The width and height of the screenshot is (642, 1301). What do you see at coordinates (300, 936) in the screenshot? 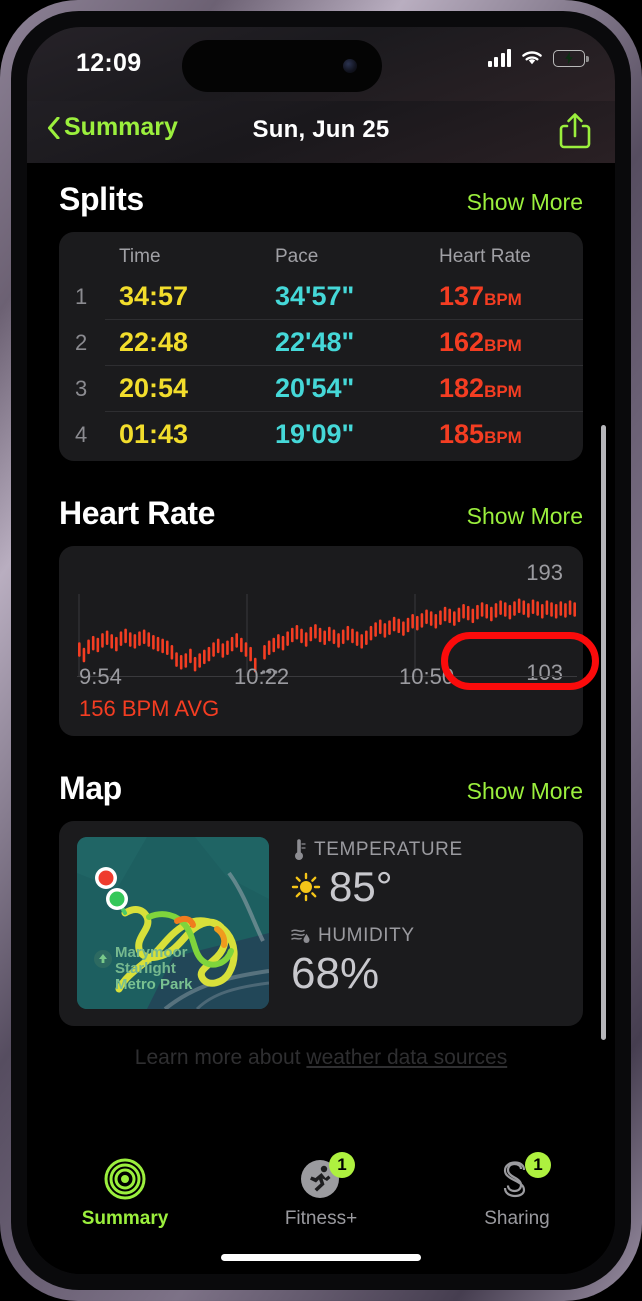
I see `humidity-waves-icon` at bounding box center [300, 936].